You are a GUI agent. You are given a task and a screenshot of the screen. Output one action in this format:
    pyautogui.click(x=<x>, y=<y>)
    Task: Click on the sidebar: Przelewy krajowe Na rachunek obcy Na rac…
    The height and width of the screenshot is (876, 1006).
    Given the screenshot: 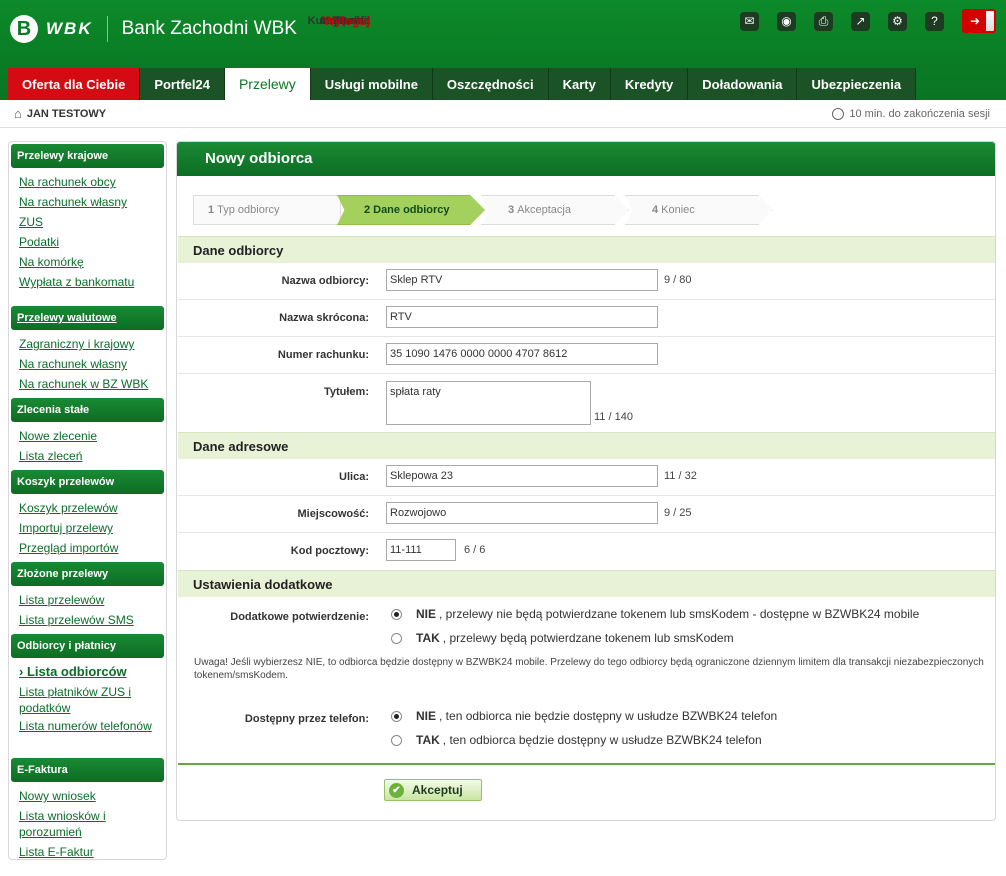 What is the action you would take?
    pyautogui.click(x=87, y=500)
    